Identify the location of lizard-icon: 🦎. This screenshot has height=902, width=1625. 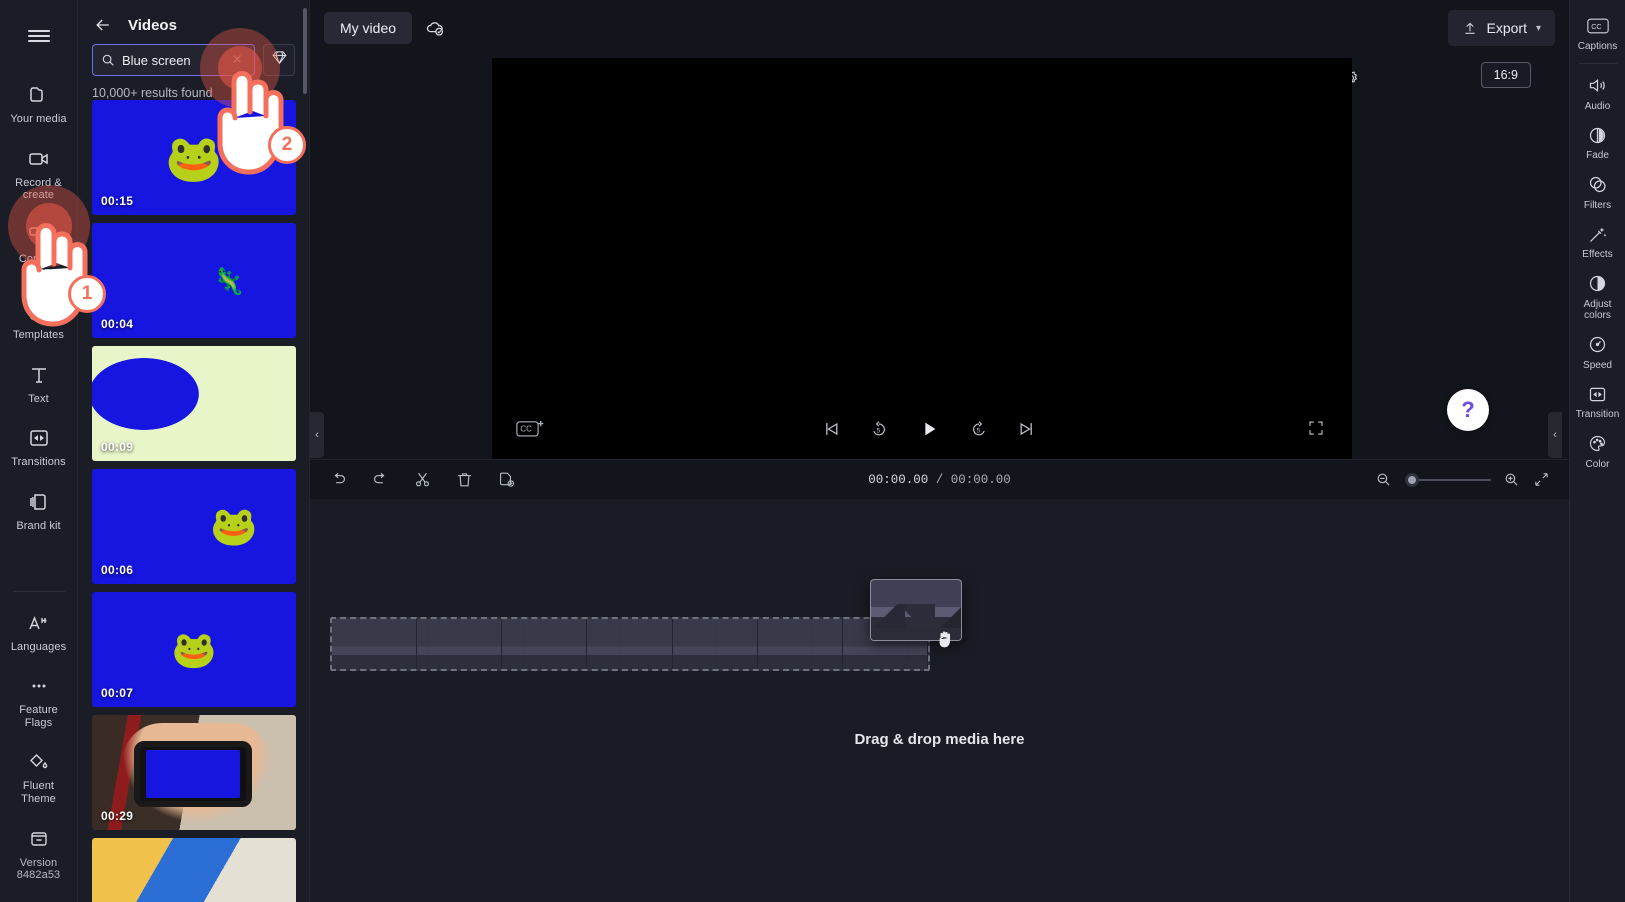
(229, 280).